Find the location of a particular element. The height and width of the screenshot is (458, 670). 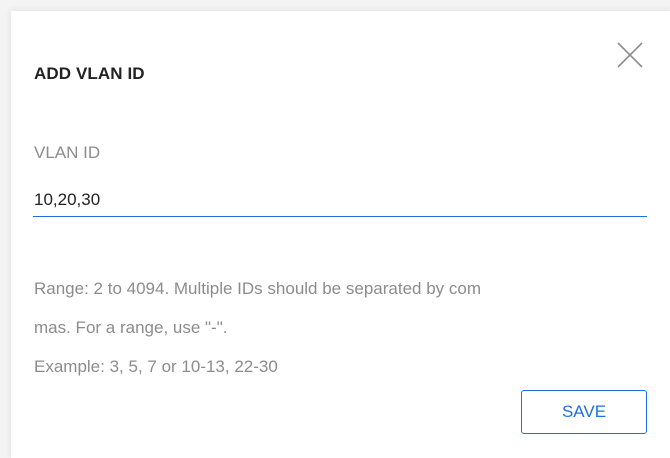

hint-line: mas. For a range, use "-". is located at coordinates (131, 327).